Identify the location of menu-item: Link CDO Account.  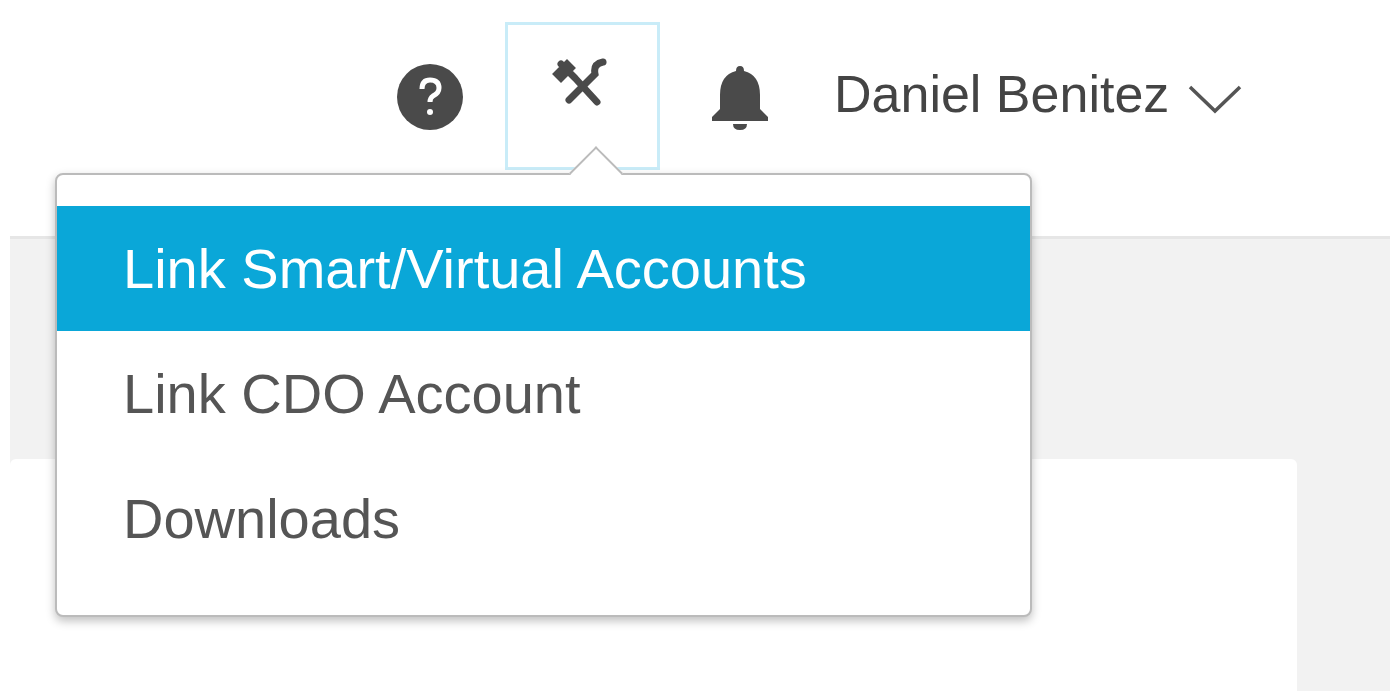
(543, 393).